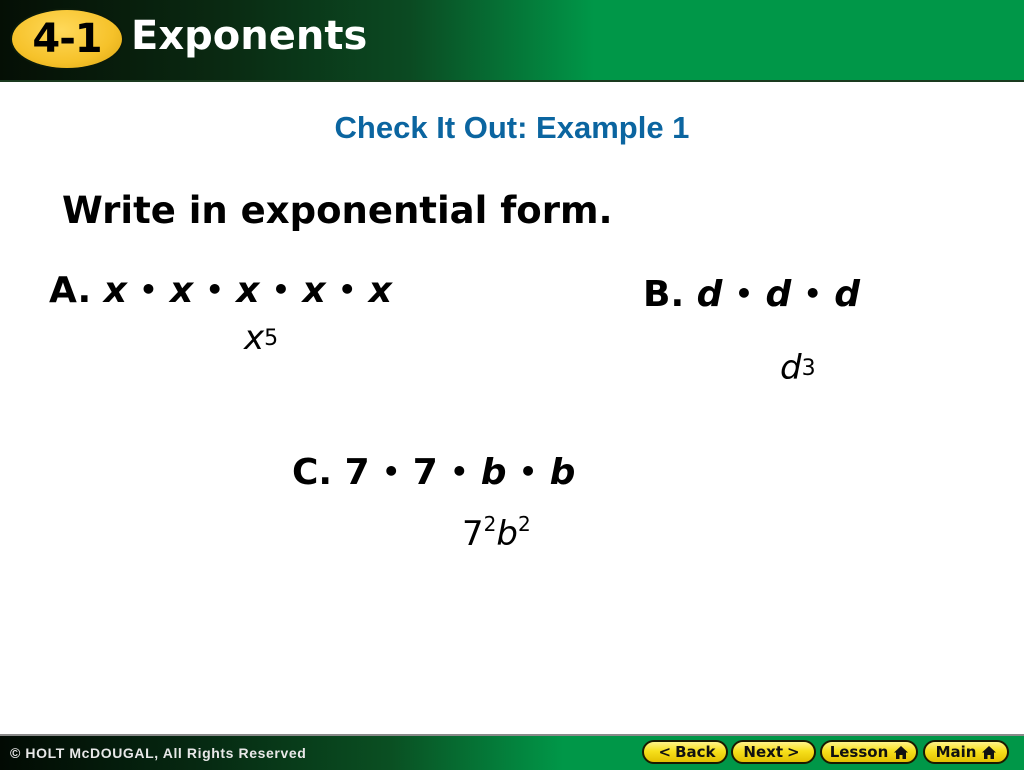 The image size is (1024, 770). I want to click on instruction-text: Write in exponential form., so click(337, 210).